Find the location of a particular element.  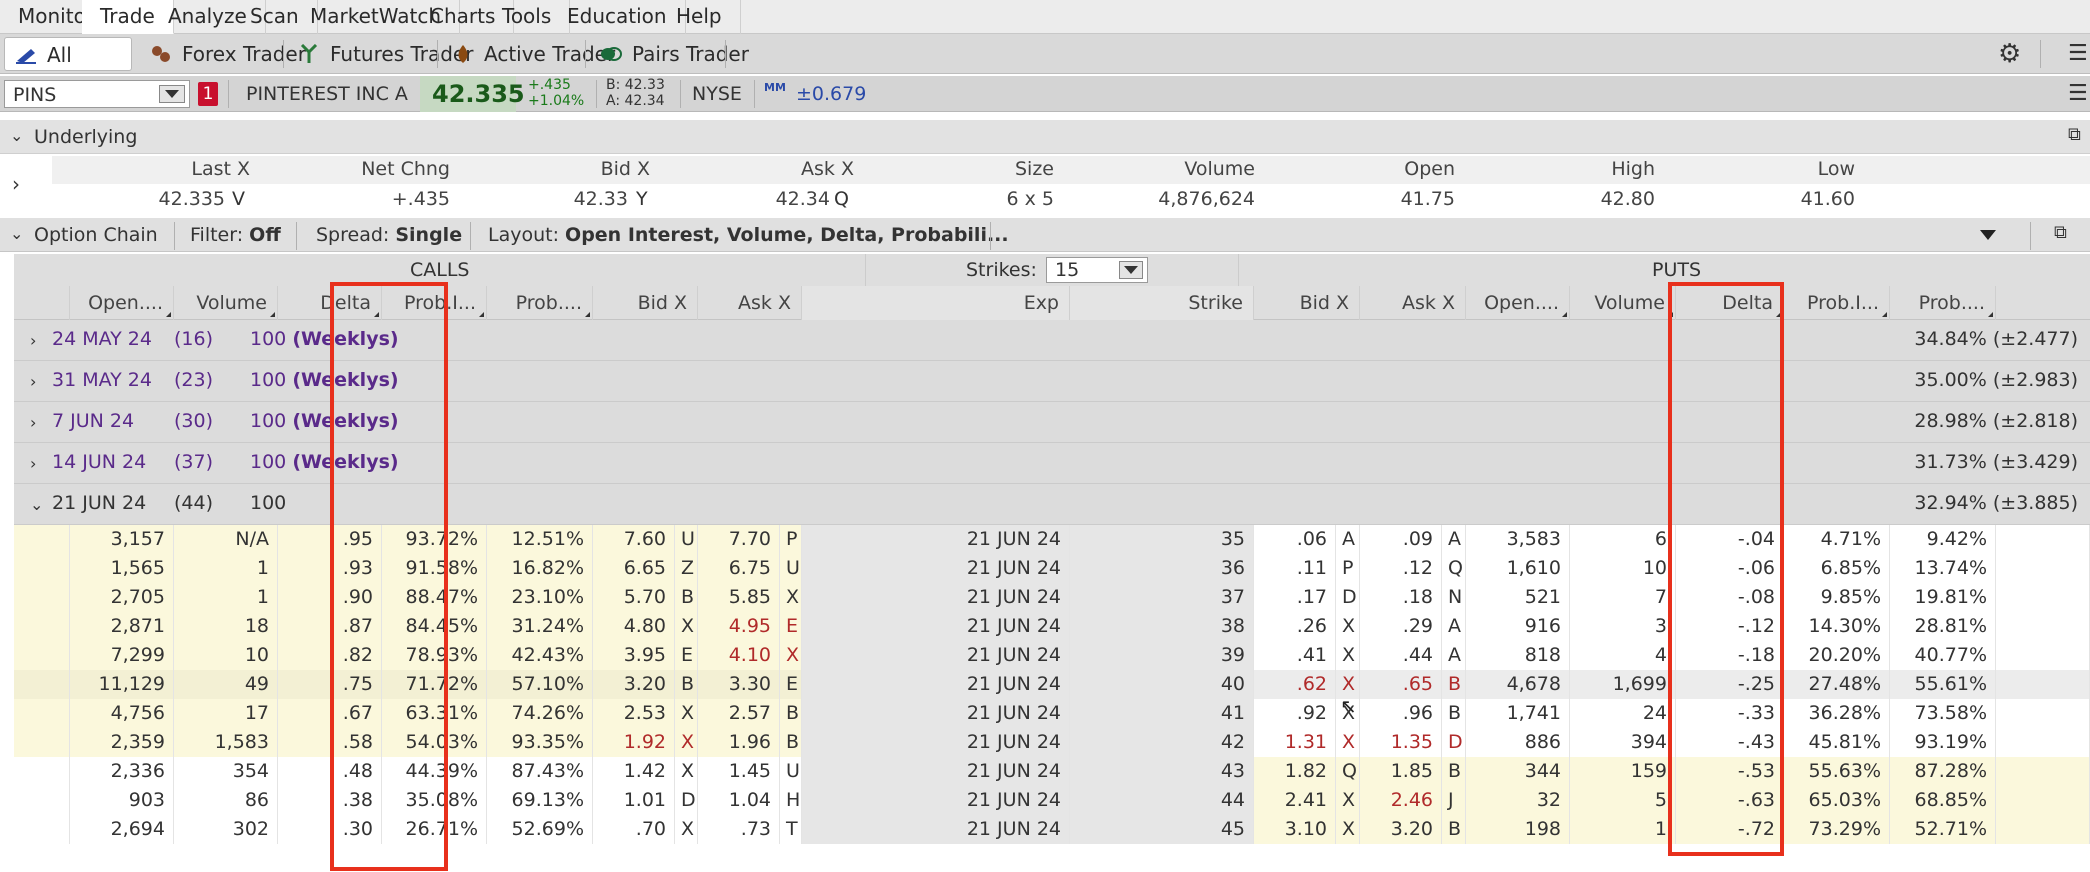

col-call-volume: Volume is located at coordinates (226, 303).